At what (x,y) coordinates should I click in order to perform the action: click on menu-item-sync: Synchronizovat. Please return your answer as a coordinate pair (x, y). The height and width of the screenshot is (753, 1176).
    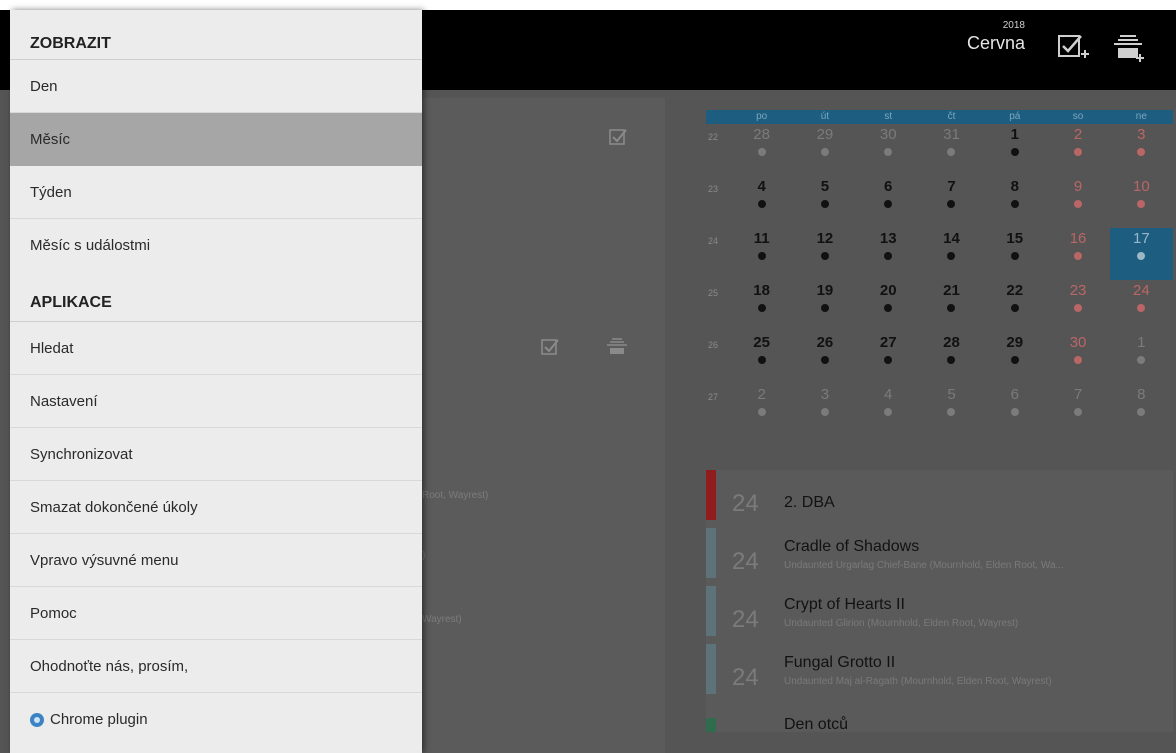
    Looking at the image, I should click on (216, 454).